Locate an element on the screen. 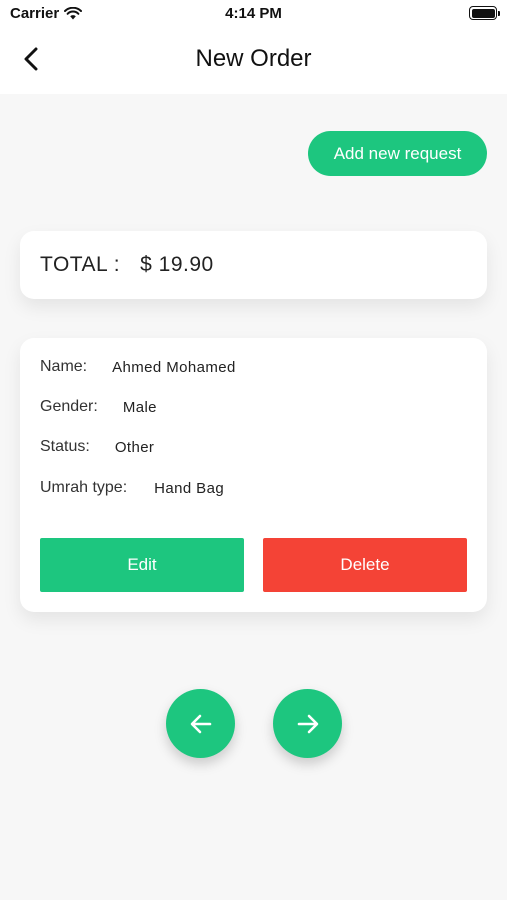  gender-row: Gender: Male is located at coordinates (98, 407).